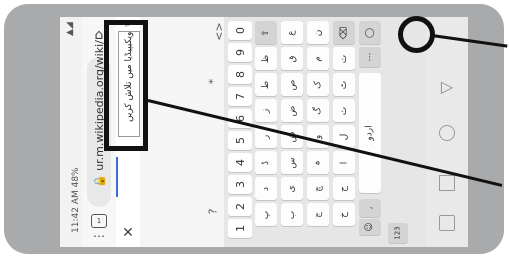 The image size is (509, 260). I want to click on letter-key: گ, so click(318, 110).